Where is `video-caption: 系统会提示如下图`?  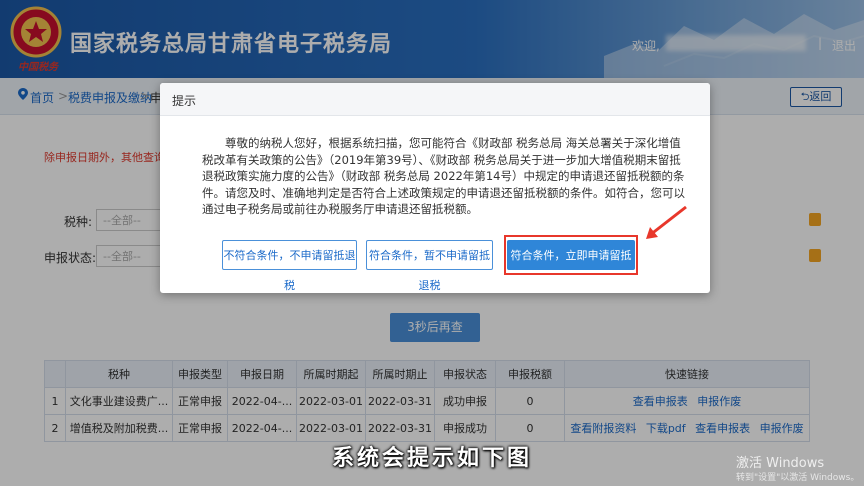 video-caption: 系统会提示如下图 is located at coordinates (431, 458).